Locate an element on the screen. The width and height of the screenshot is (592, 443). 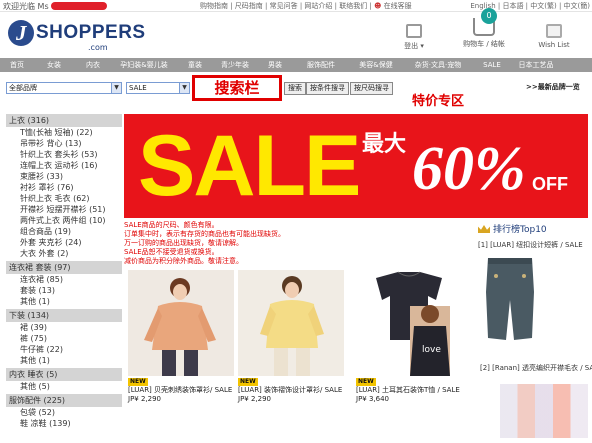
sidebar-header-tops: 上衣 (316) is located at coordinates (64, 120).